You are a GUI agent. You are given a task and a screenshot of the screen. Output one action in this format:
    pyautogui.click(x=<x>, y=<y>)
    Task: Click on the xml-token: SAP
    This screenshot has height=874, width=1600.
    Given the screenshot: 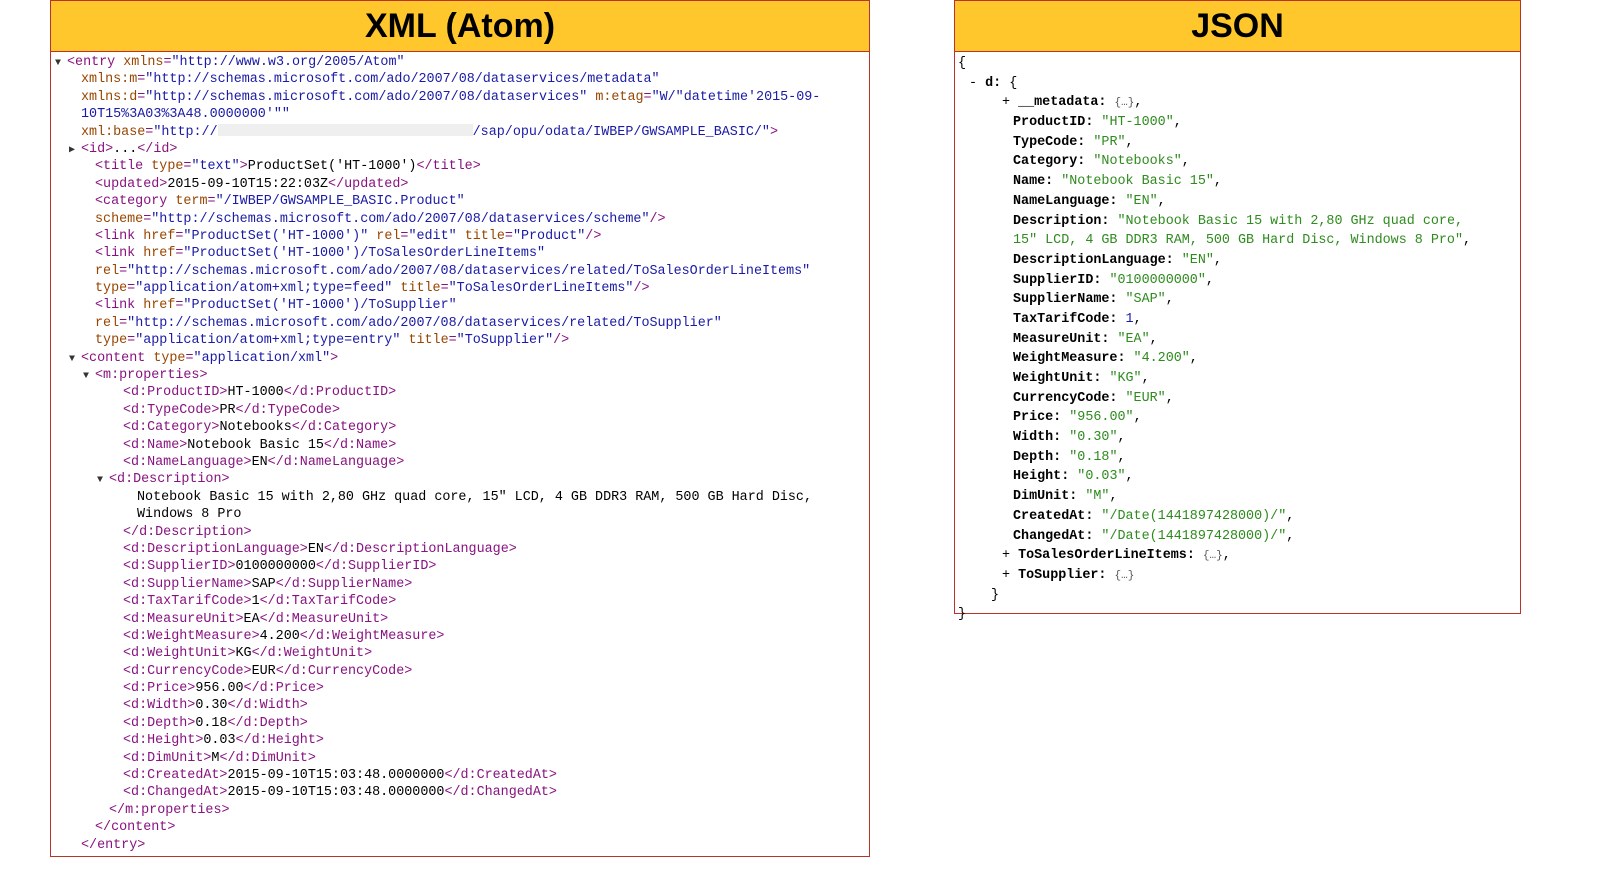 What is the action you would take?
    pyautogui.click(x=263, y=584)
    